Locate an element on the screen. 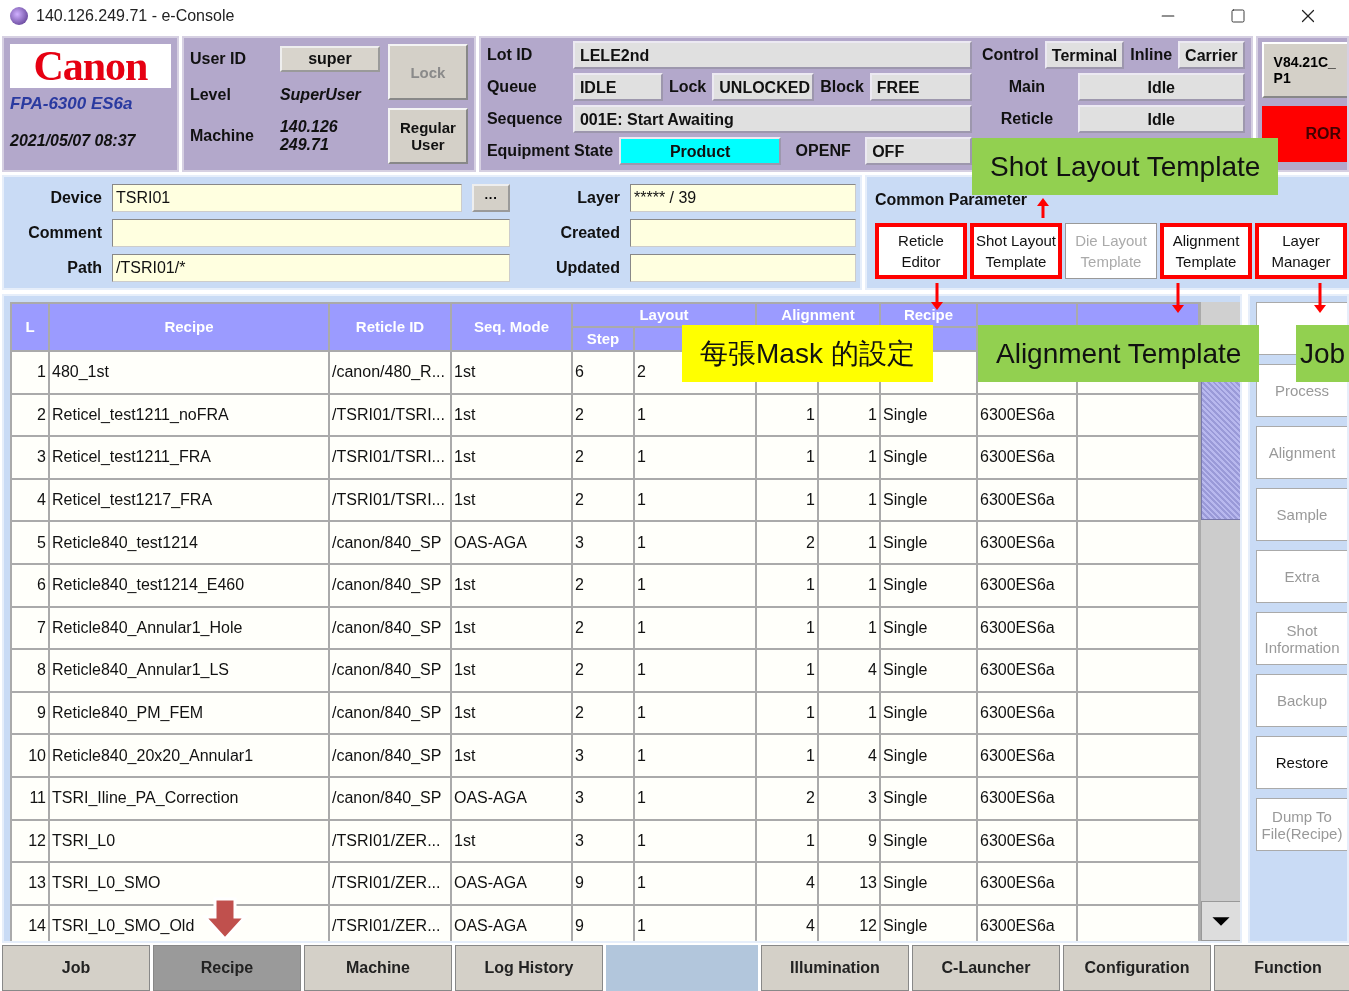  field-value: IDLE is located at coordinates (617, 87).